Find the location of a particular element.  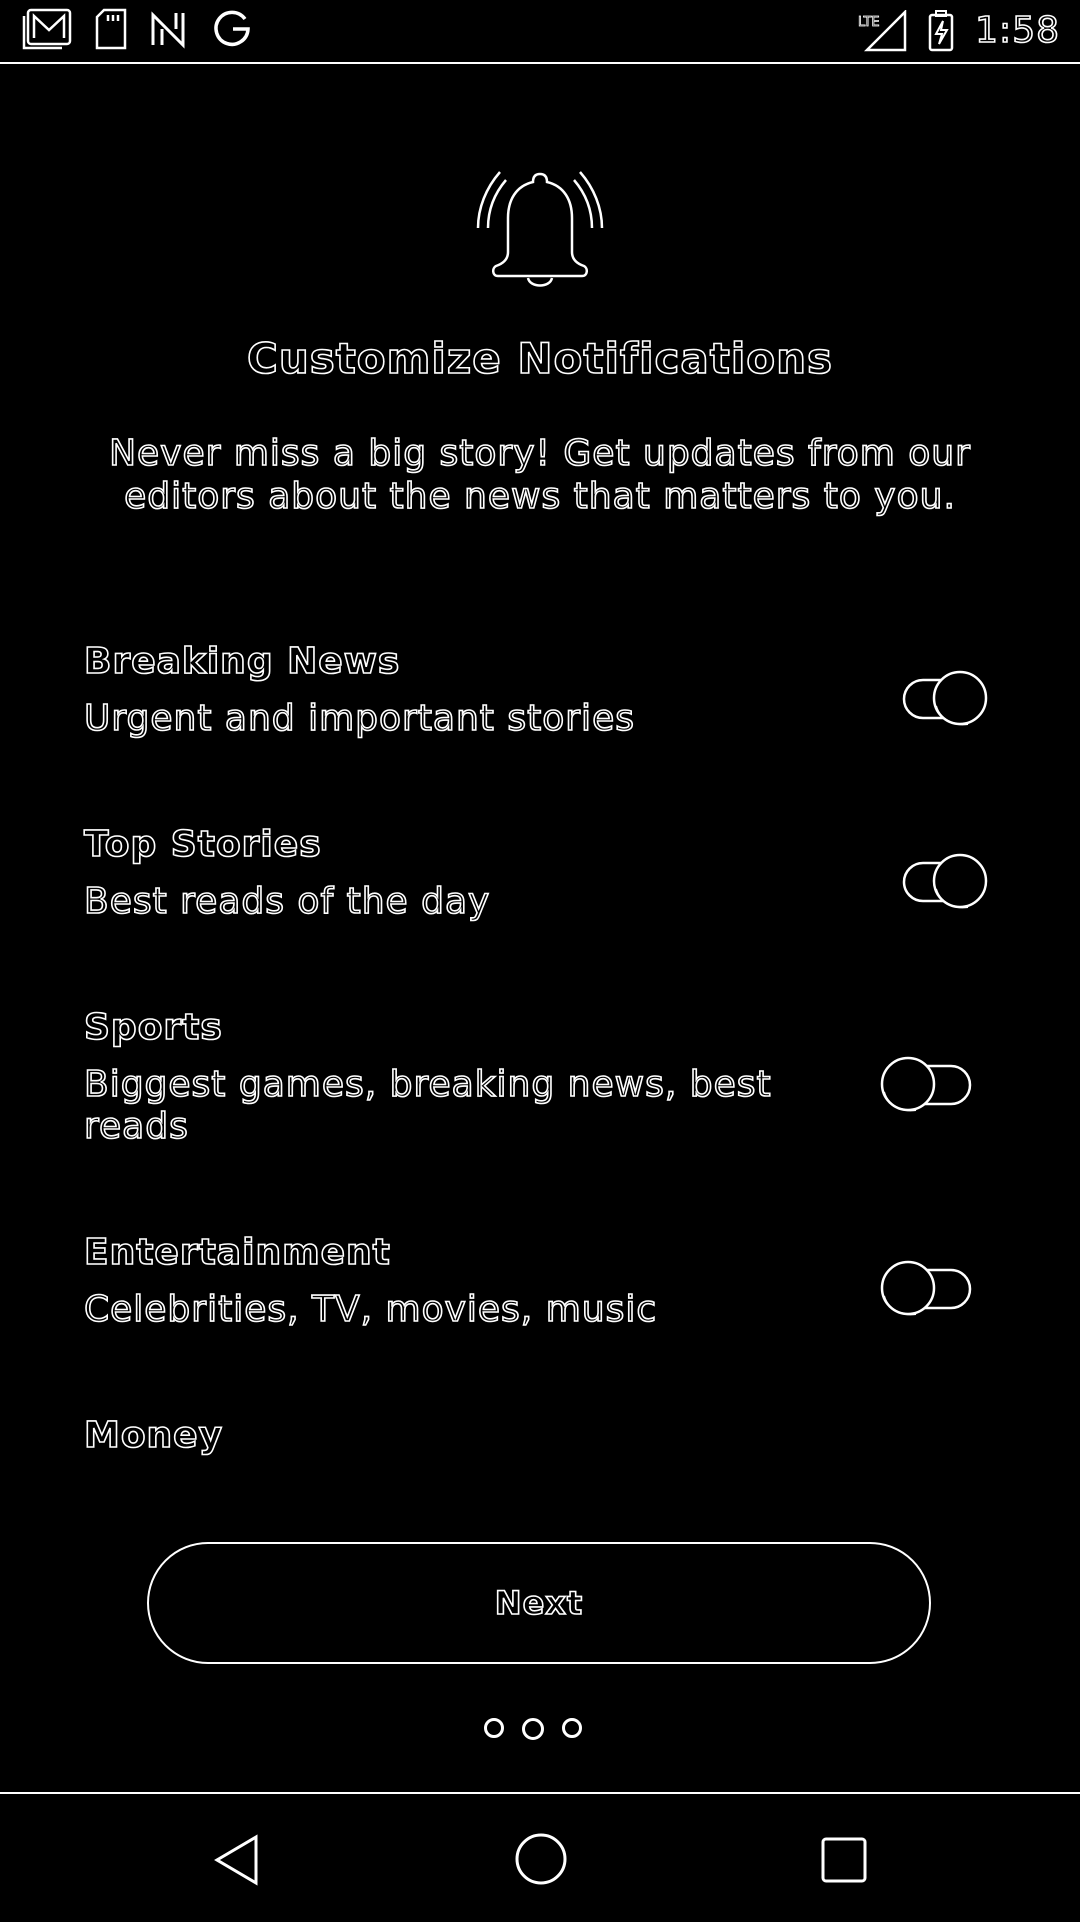

setting-title: Entertainment is located at coordinates (237, 1252).